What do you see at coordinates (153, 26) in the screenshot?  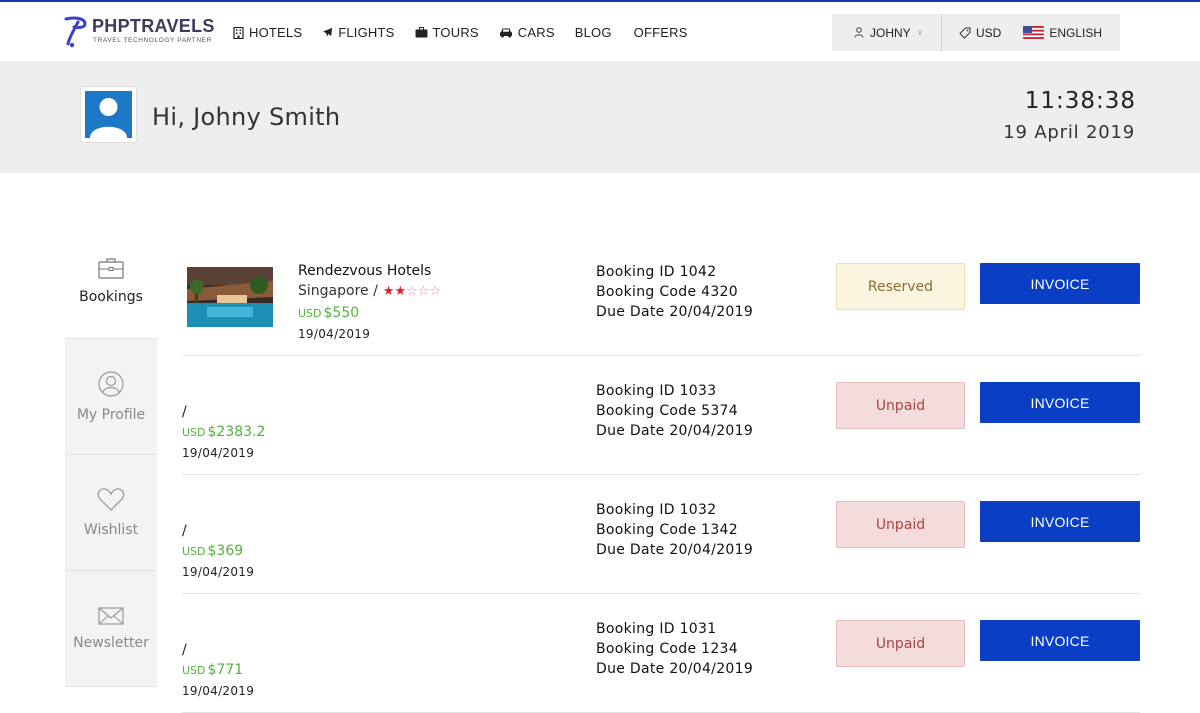 I see `brand-title: PHPTRAVELS` at bounding box center [153, 26].